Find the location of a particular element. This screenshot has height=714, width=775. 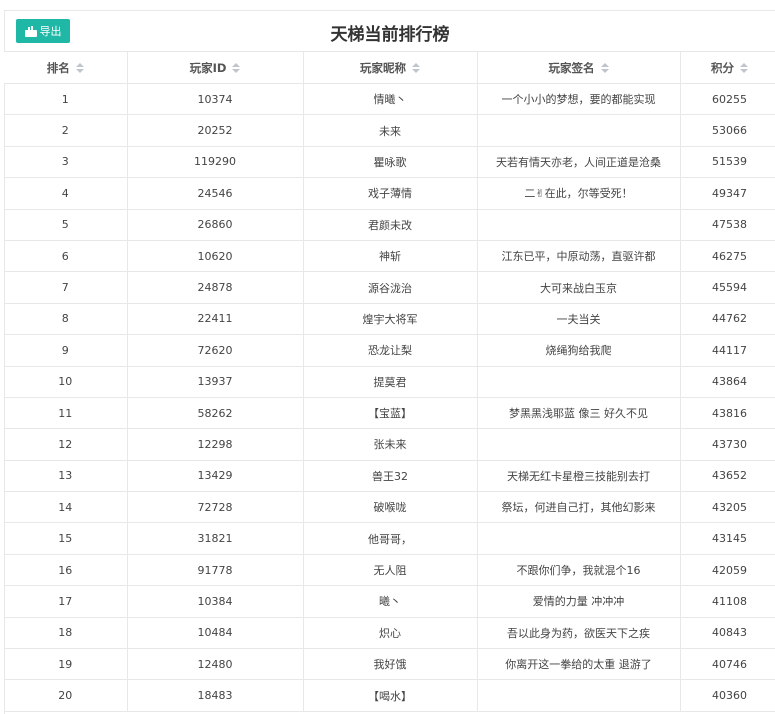

player-id-cell: 10384 is located at coordinates (215, 601).